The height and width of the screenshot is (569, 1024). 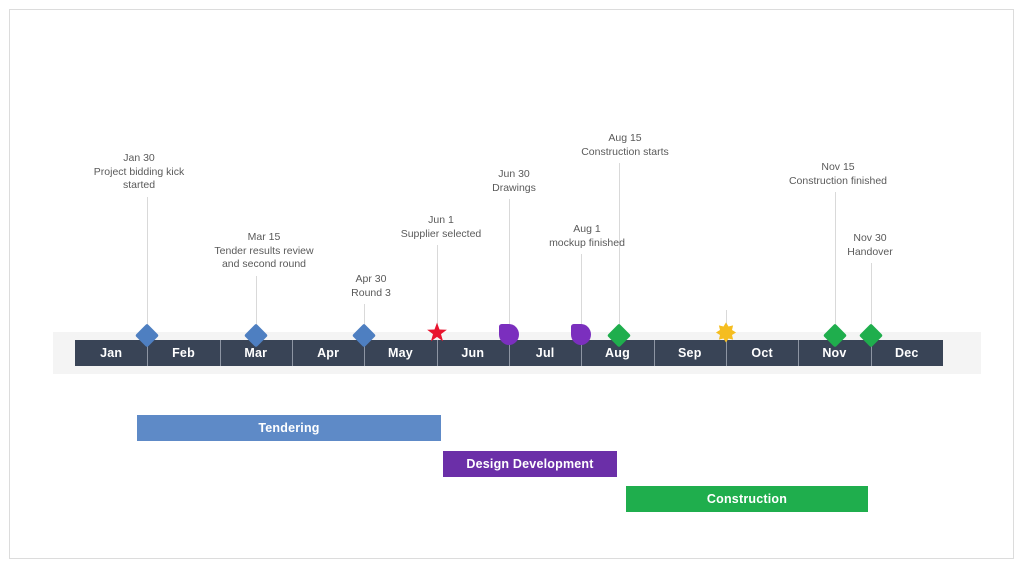 What do you see at coordinates (327, 353) in the screenshot?
I see `month-cell-apr: Apr` at bounding box center [327, 353].